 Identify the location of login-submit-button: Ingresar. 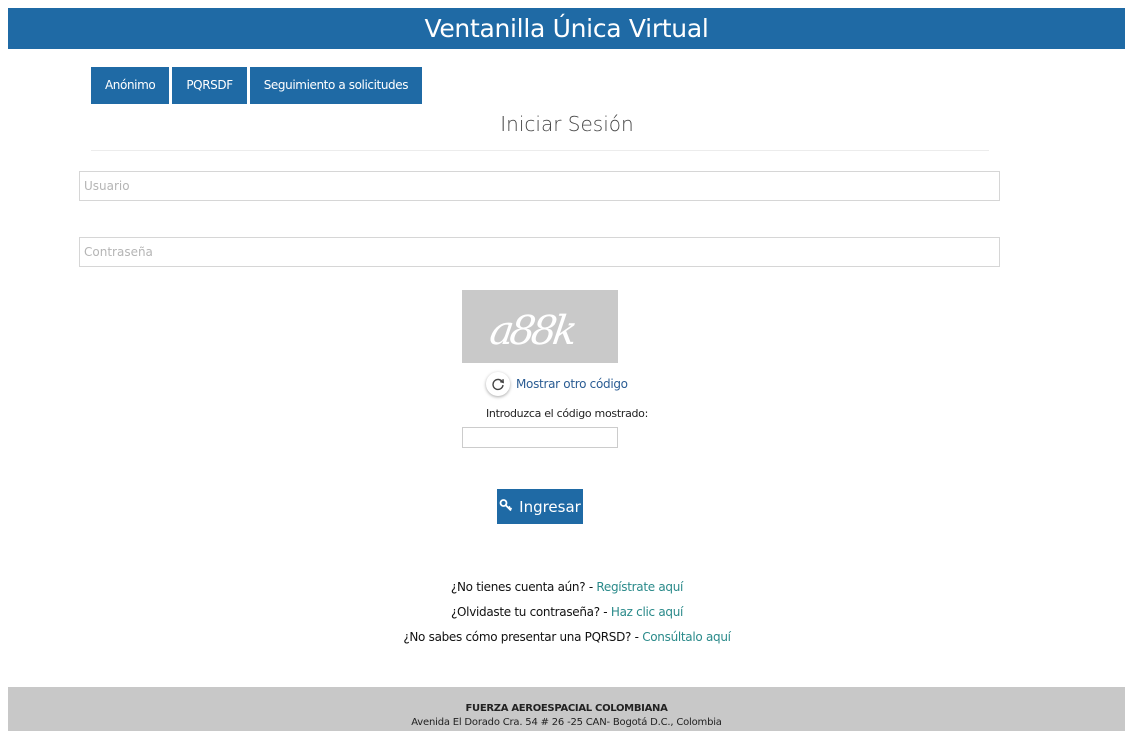
(540, 506).